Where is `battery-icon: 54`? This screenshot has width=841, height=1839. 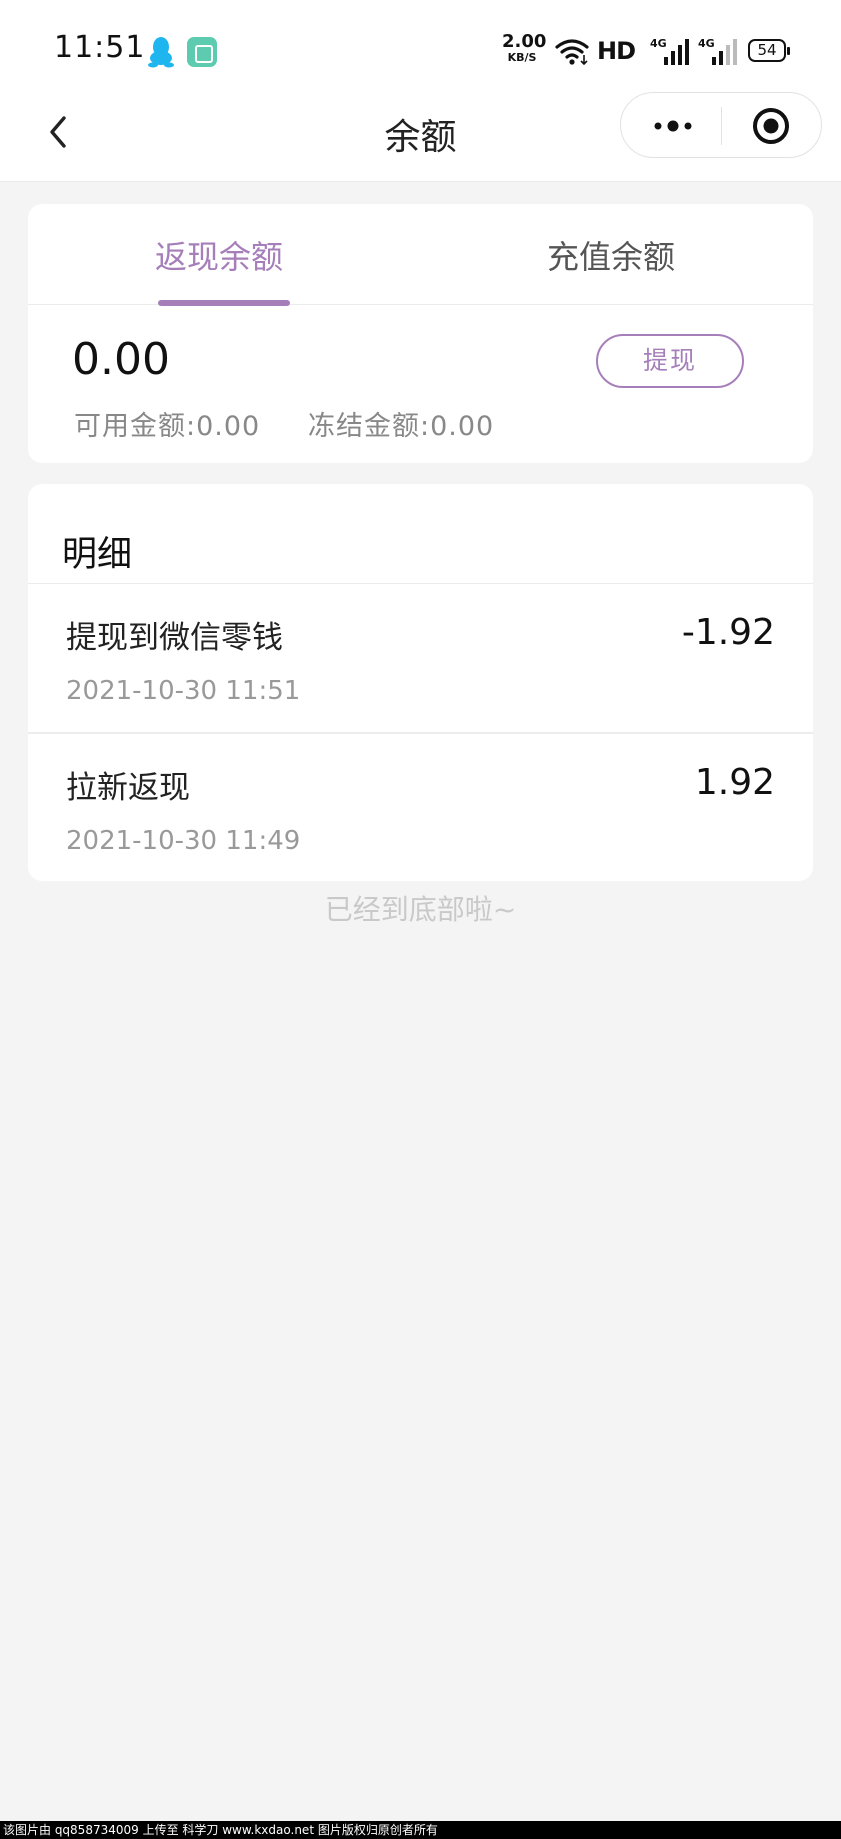 battery-icon: 54 is located at coordinates (769, 50).